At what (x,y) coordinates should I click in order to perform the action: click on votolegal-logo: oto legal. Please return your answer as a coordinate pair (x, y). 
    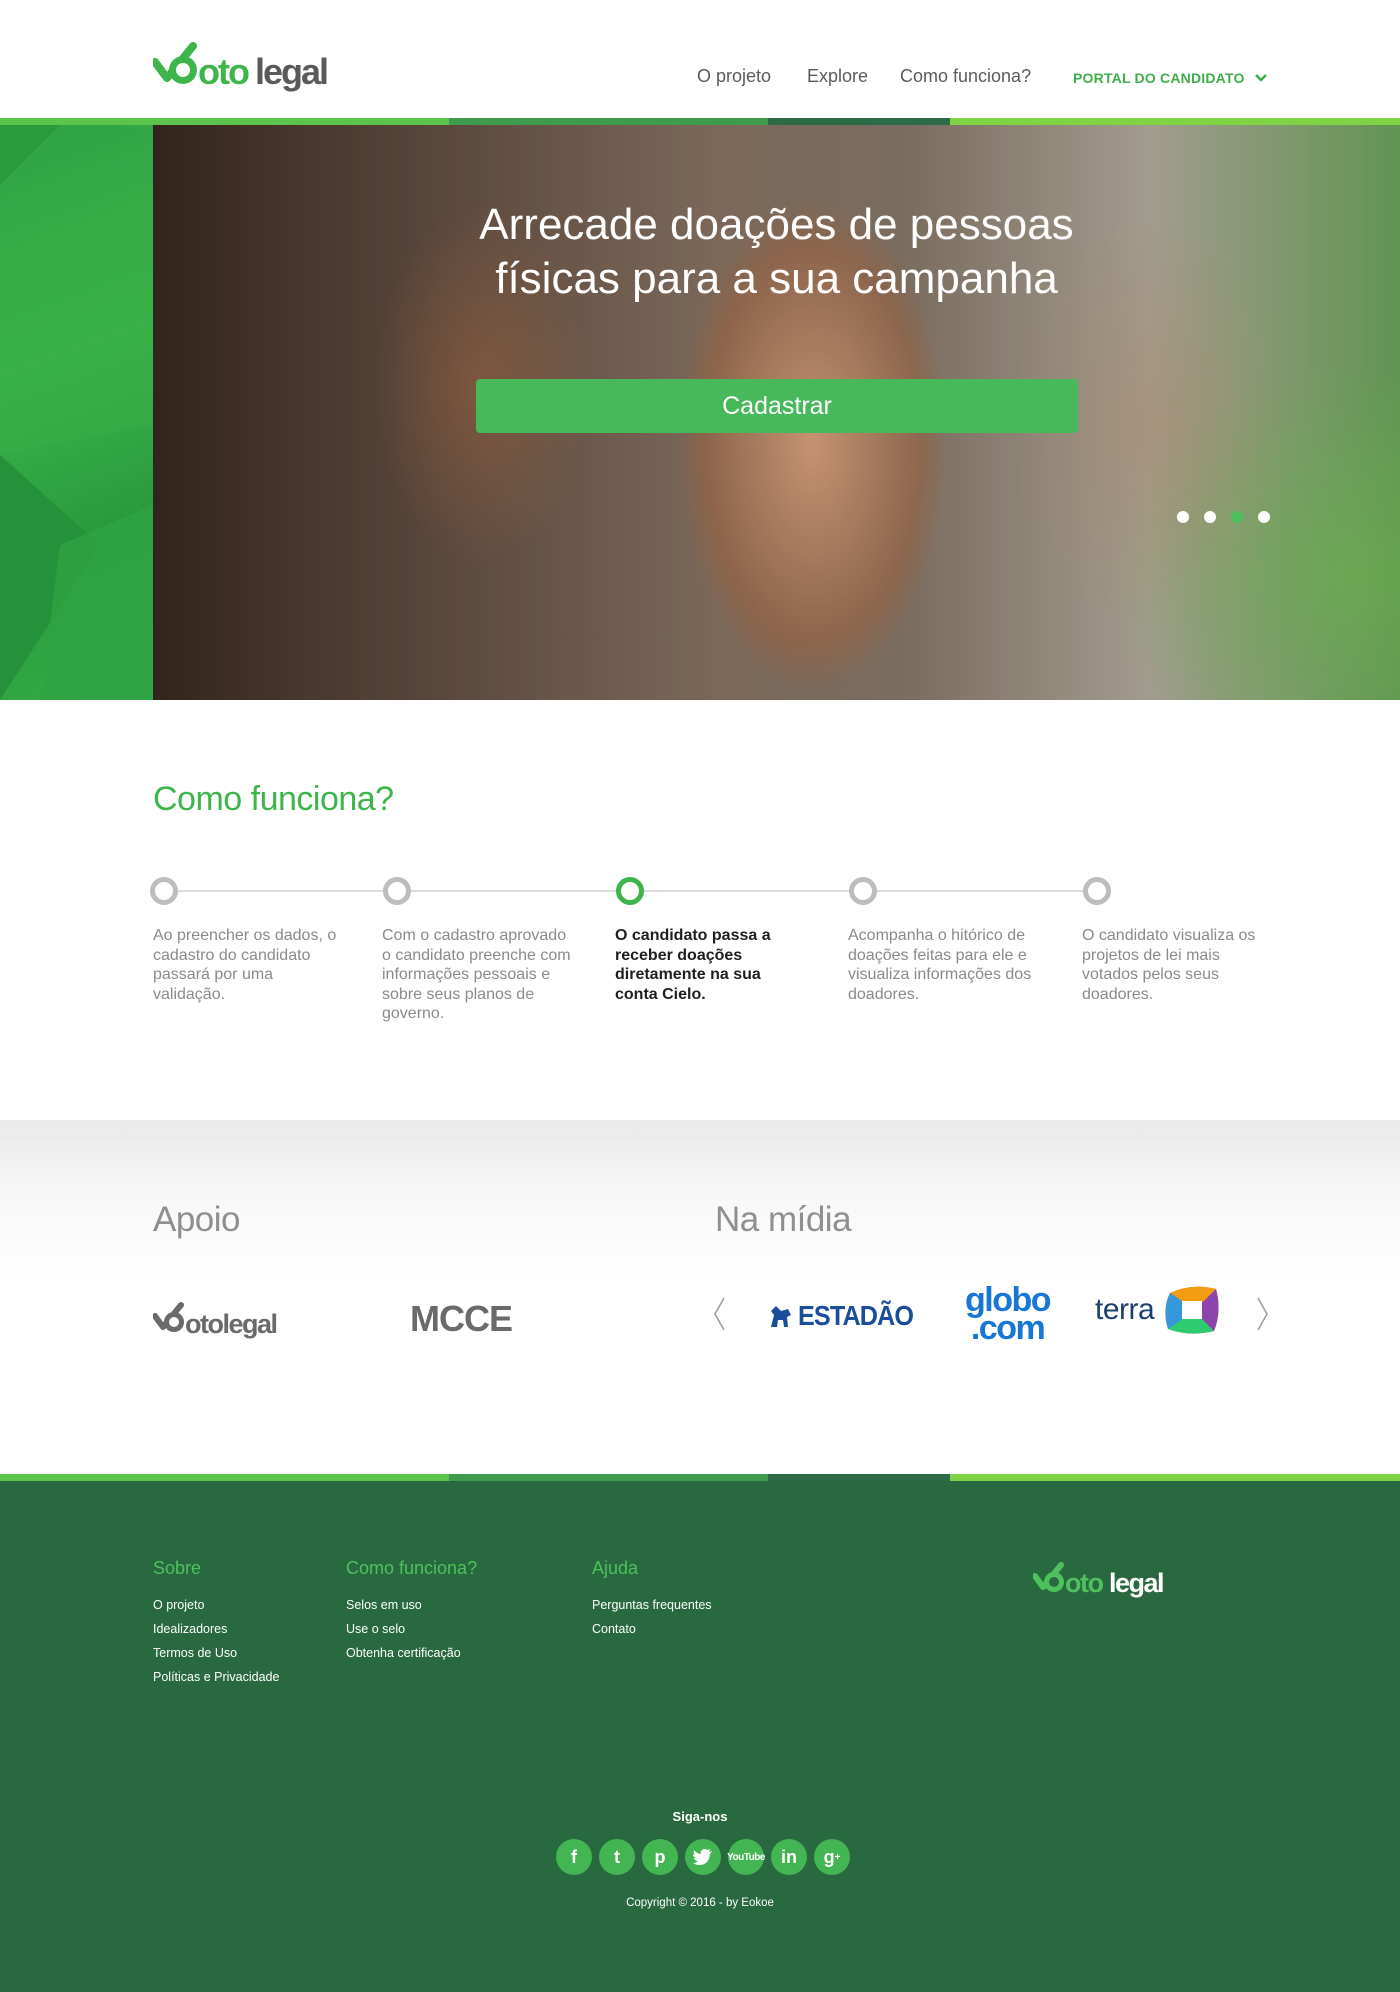
    Looking at the image, I should click on (253, 68).